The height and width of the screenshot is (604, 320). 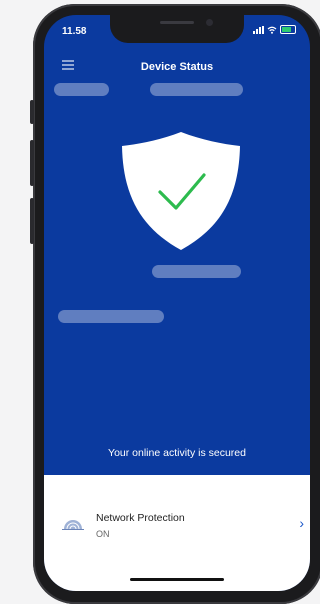 I want to click on volume-down-button, so click(x=32, y=221).